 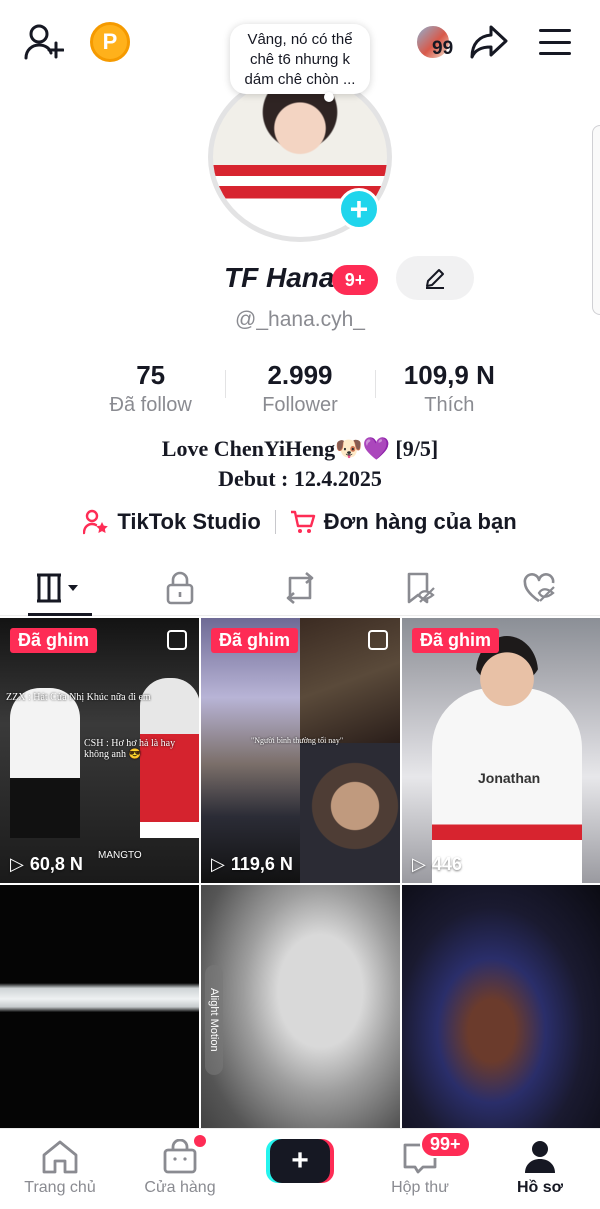 What do you see at coordinates (420, 521) in the screenshot?
I see `orders-label: Đơn hàng của bạn` at bounding box center [420, 521].